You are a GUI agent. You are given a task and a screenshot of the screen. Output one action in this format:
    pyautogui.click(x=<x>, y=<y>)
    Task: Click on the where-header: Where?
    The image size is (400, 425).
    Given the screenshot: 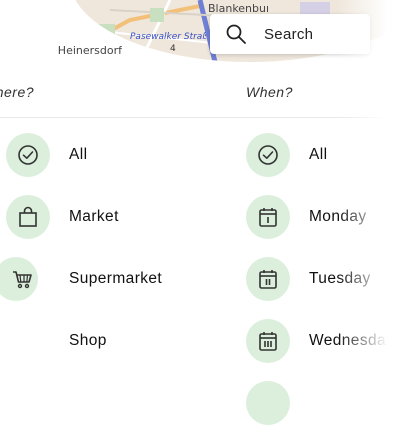 What is the action you would take?
    pyautogui.click(x=36, y=92)
    